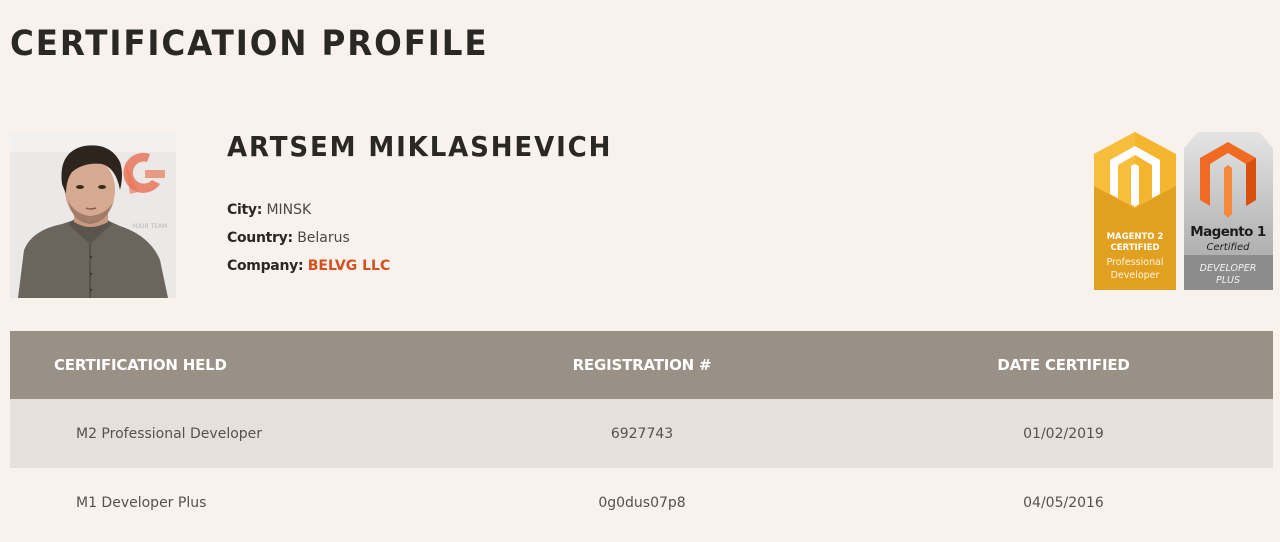 This screenshot has height=542, width=1280. I want to click on company-field: Company: BELVG LLC, so click(308, 266).